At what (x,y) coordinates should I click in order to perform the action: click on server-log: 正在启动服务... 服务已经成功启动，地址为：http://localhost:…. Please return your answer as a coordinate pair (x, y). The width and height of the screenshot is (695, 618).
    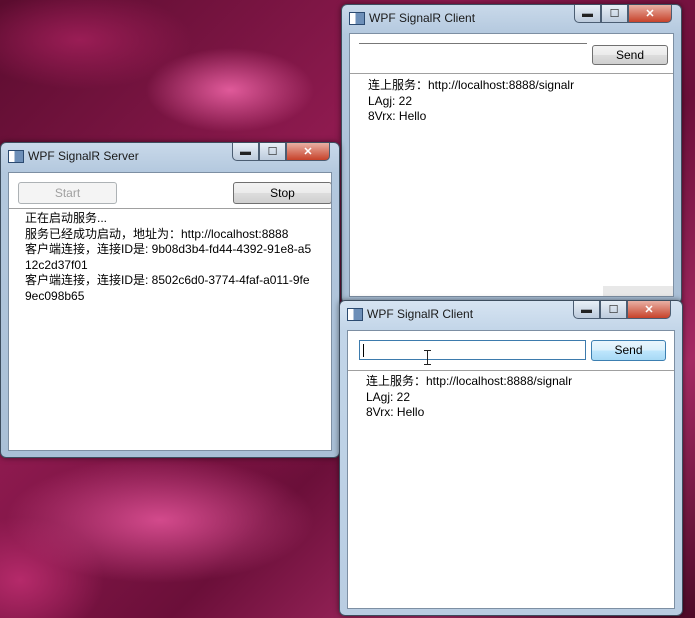
    Looking at the image, I should click on (168, 257).